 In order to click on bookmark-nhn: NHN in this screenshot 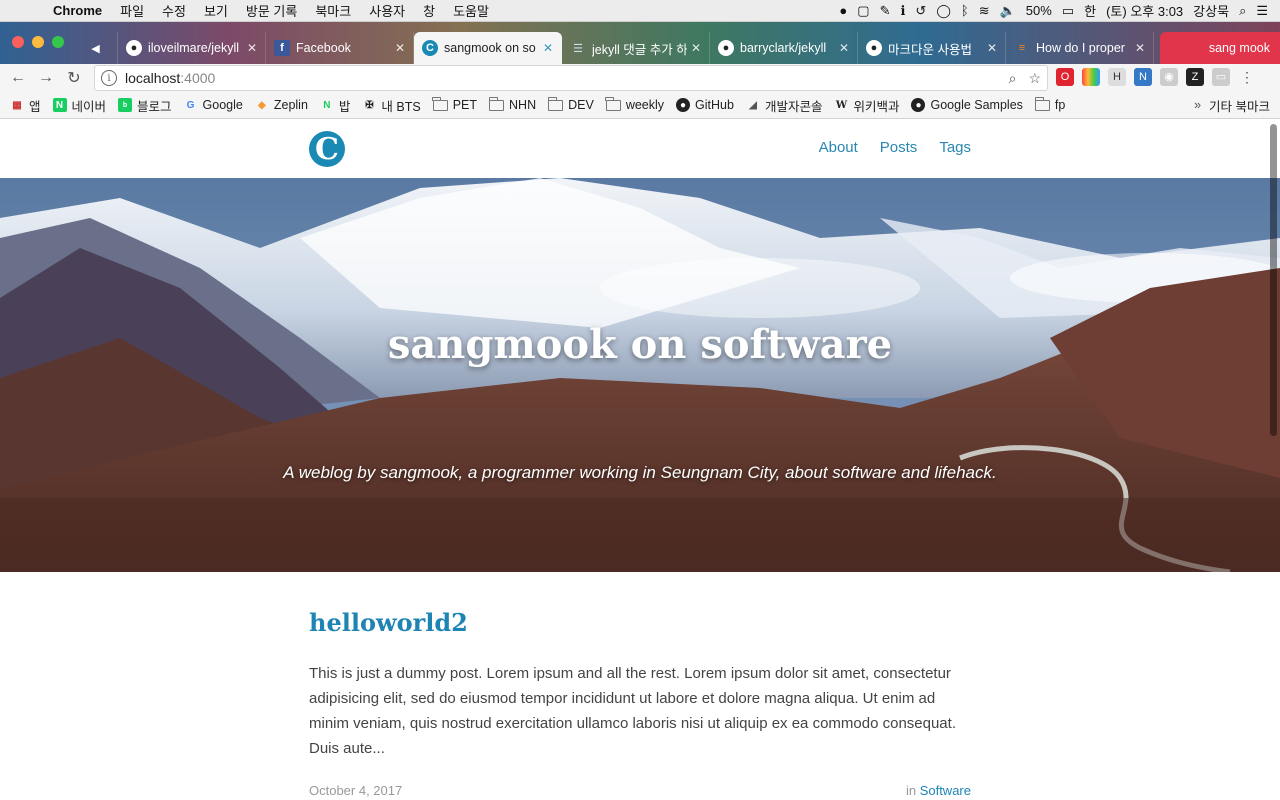, I will do `click(512, 104)`.